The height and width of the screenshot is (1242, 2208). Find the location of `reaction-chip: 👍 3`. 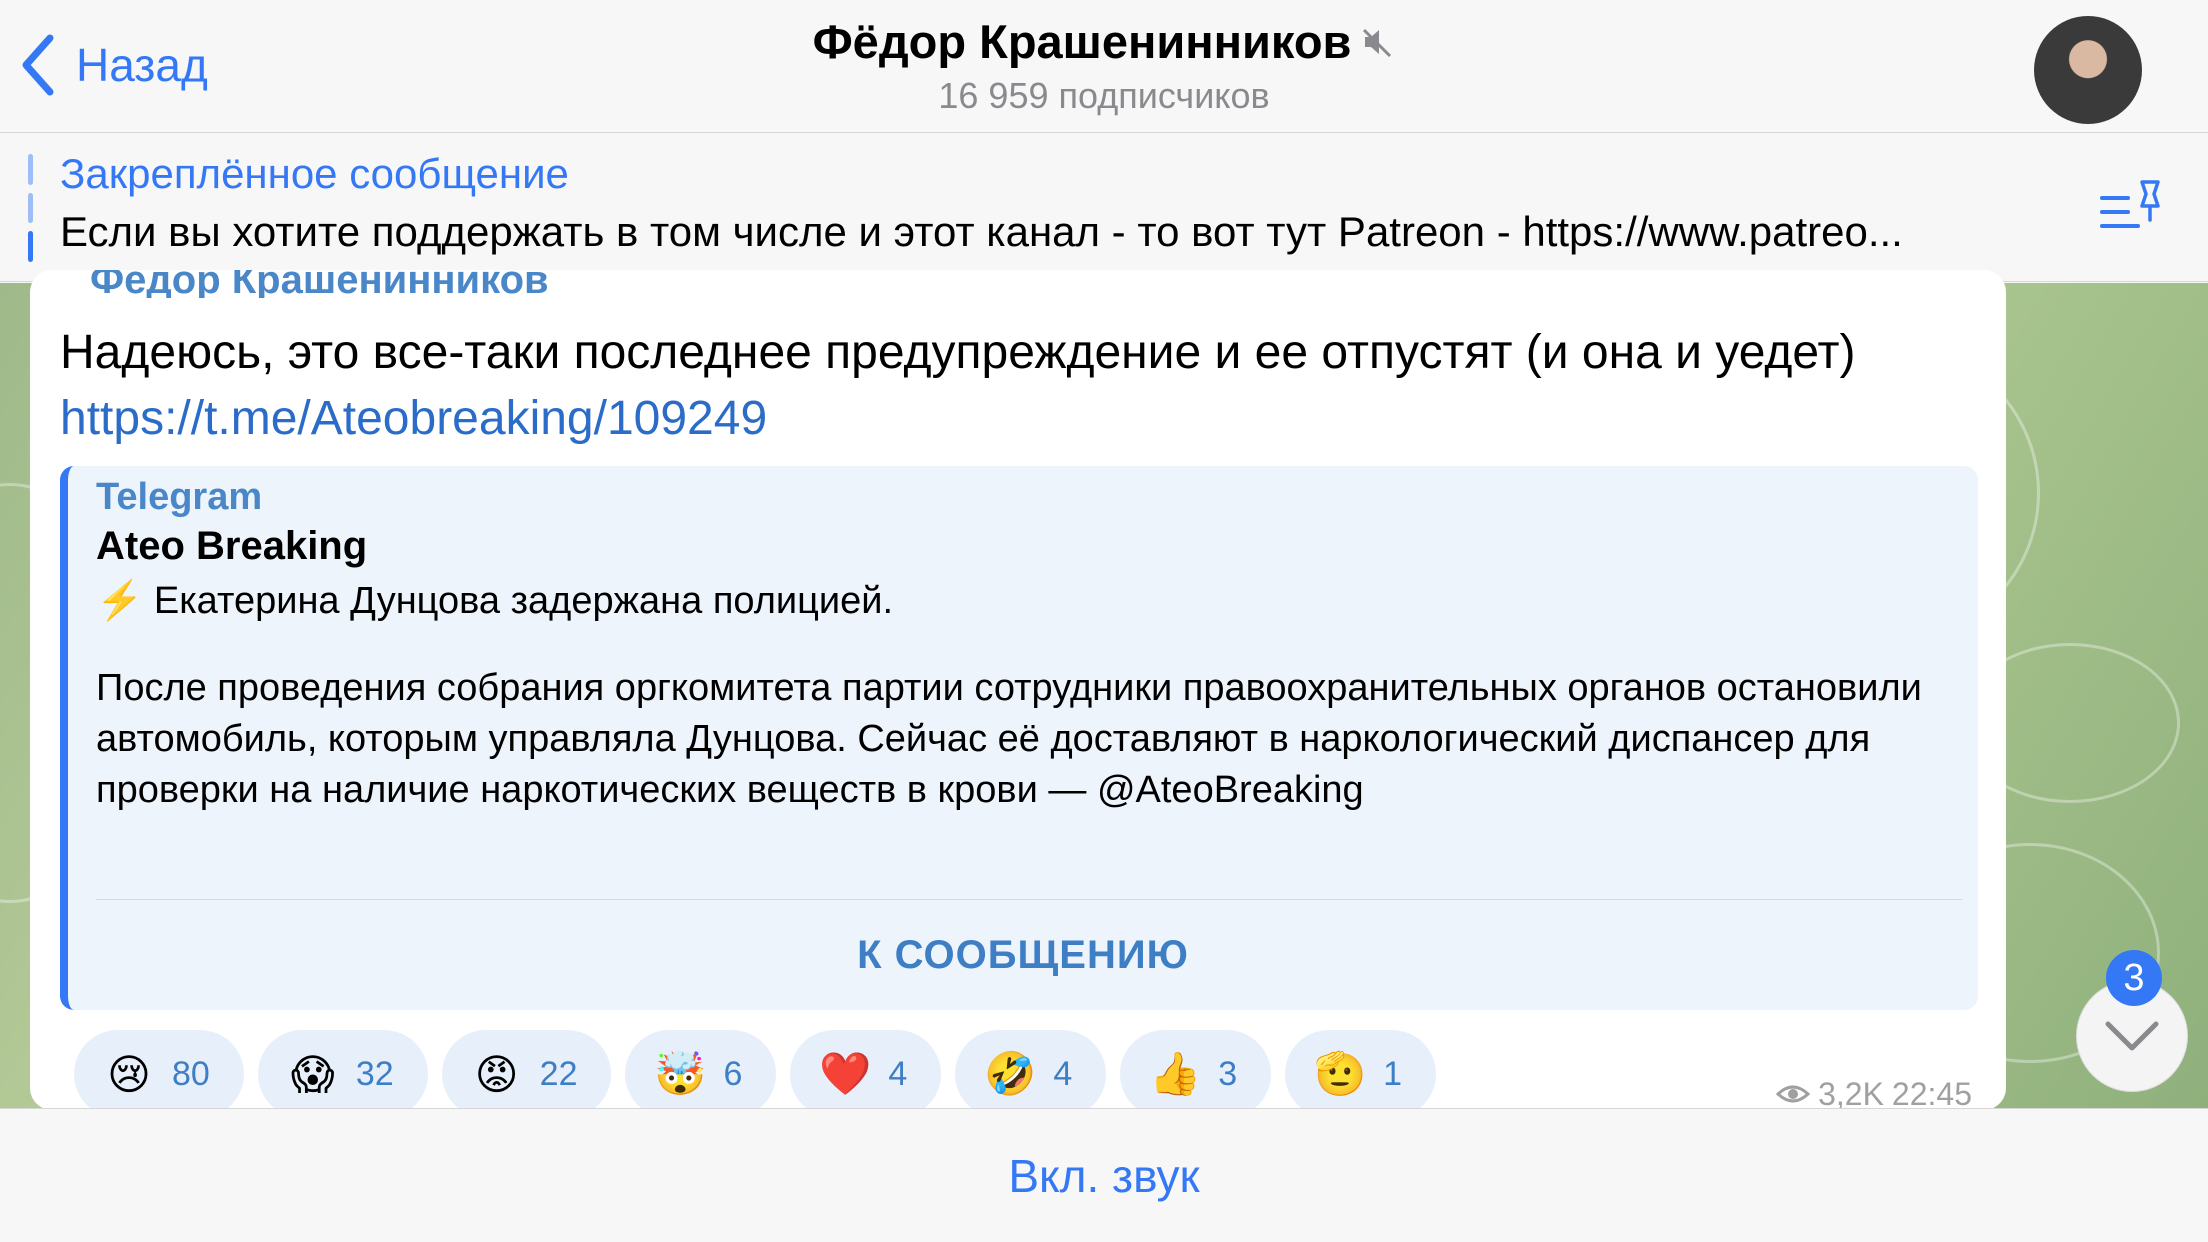

reaction-chip: 👍 3 is located at coordinates (1196, 1074).